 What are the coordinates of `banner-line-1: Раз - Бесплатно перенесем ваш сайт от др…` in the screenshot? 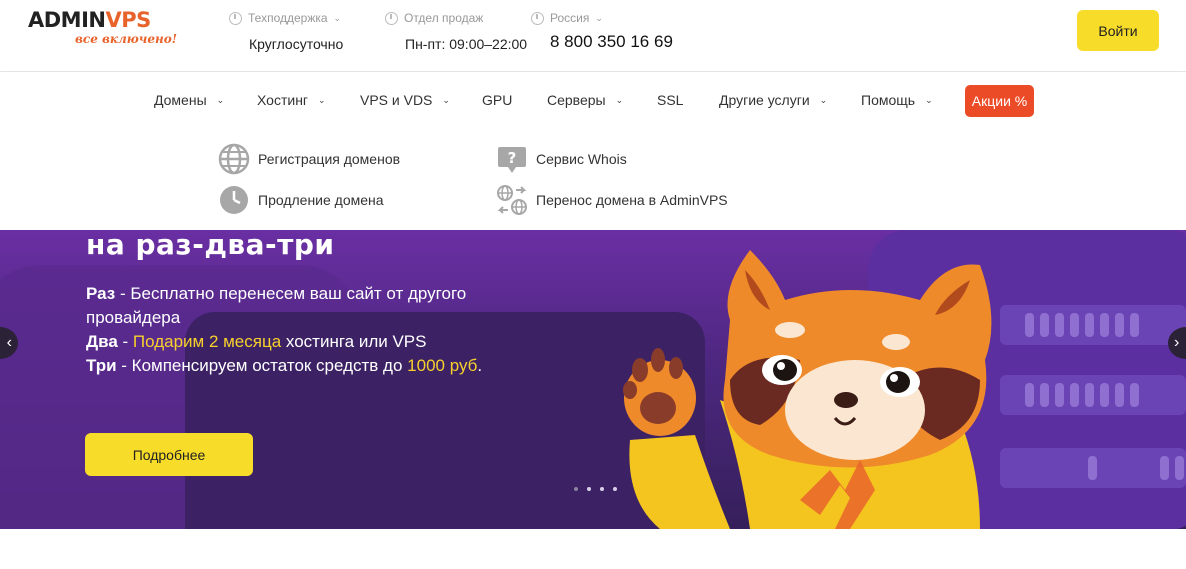 It's located at (276, 305).